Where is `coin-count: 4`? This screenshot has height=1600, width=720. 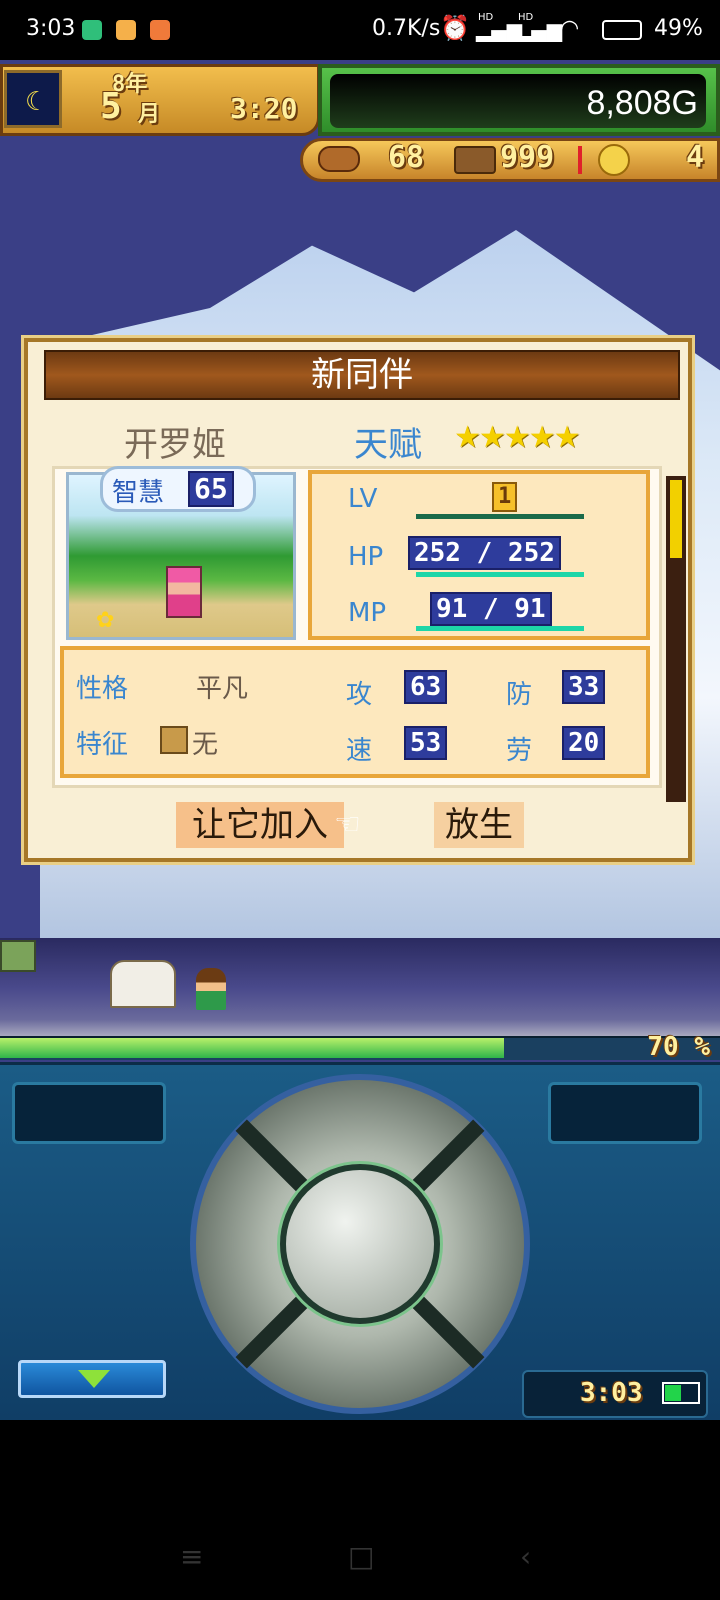
coin-count: 4 is located at coordinates (695, 157).